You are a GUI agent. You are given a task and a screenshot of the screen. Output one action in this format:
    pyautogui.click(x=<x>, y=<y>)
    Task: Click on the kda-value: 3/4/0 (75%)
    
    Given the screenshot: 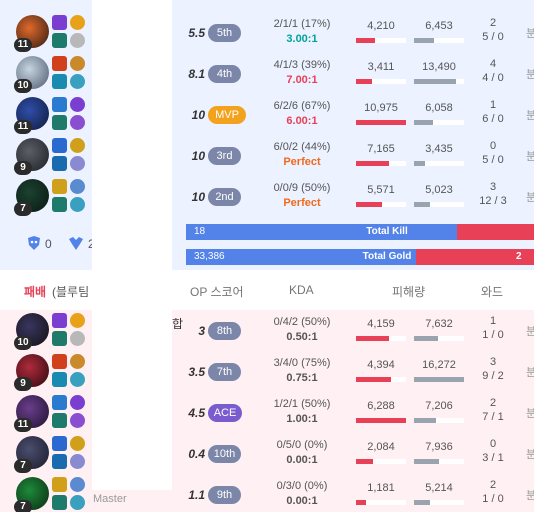 What is the action you would take?
    pyautogui.click(x=302, y=363)
    